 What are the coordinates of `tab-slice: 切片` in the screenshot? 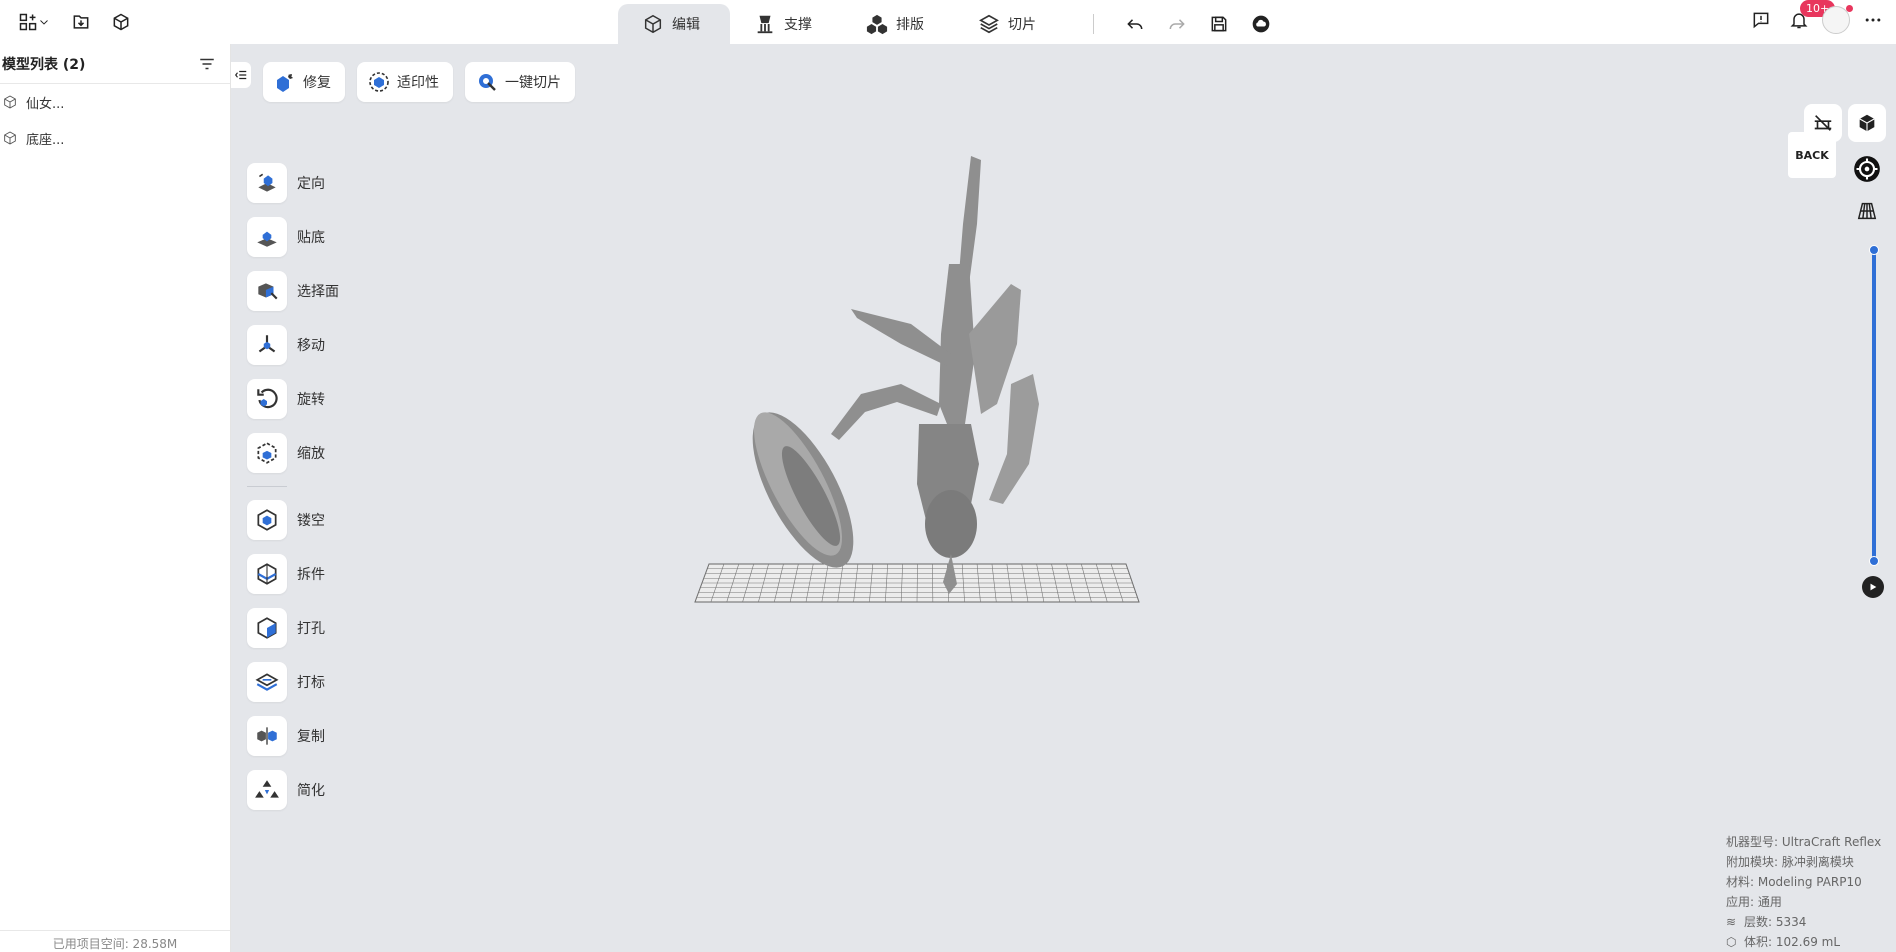 It's located at (1010, 24).